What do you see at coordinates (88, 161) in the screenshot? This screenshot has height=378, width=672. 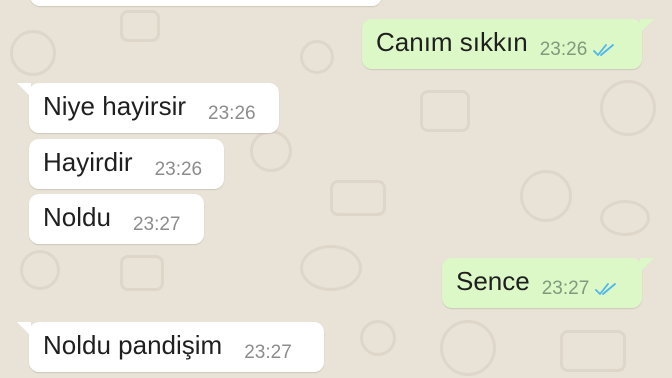 I see `message-text: Hayirdir` at bounding box center [88, 161].